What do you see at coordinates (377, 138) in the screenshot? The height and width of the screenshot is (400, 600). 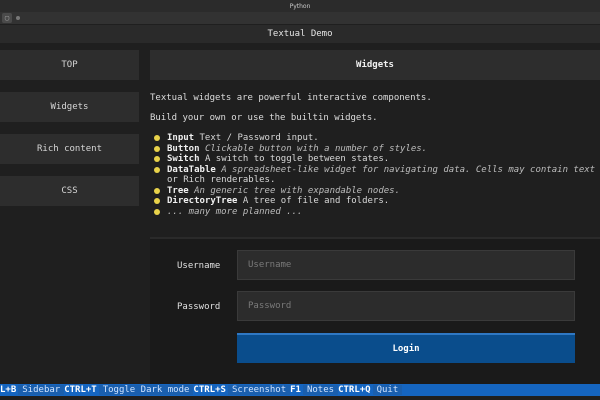 I see `list-item: Input Text / Password input.` at bounding box center [377, 138].